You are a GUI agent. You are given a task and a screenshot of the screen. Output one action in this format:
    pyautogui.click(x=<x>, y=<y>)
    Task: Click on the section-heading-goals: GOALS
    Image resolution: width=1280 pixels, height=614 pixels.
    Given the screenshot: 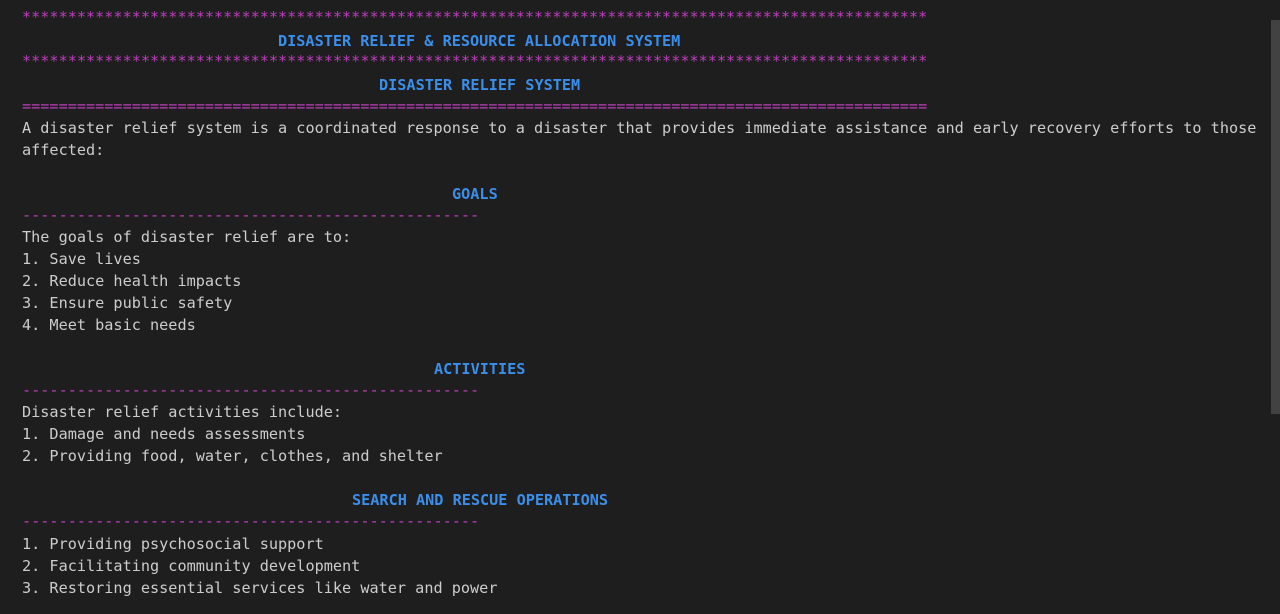 What is the action you would take?
    pyautogui.click(x=475, y=194)
    